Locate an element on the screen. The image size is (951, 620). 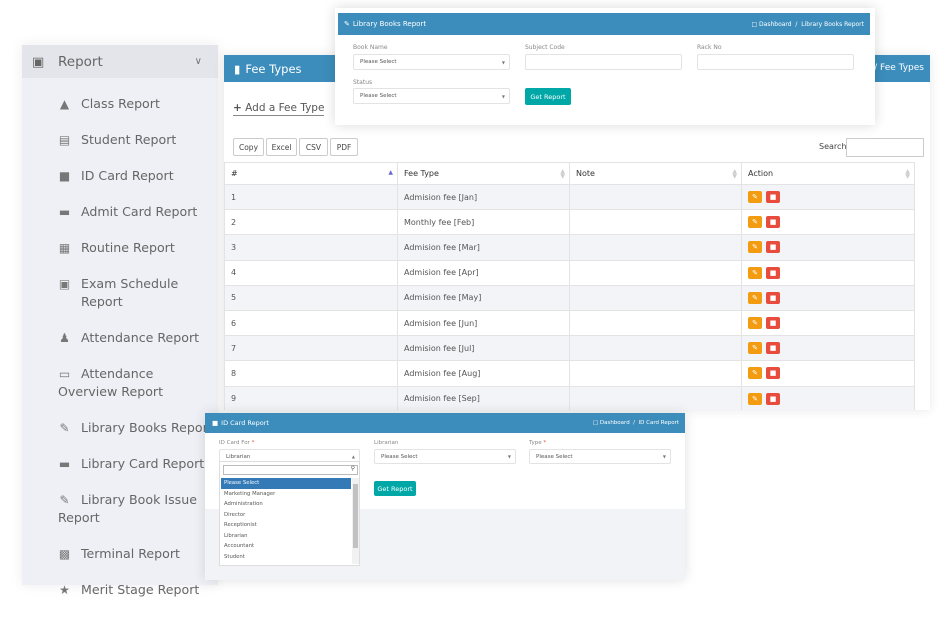
rack-no-input is located at coordinates (775, 62).